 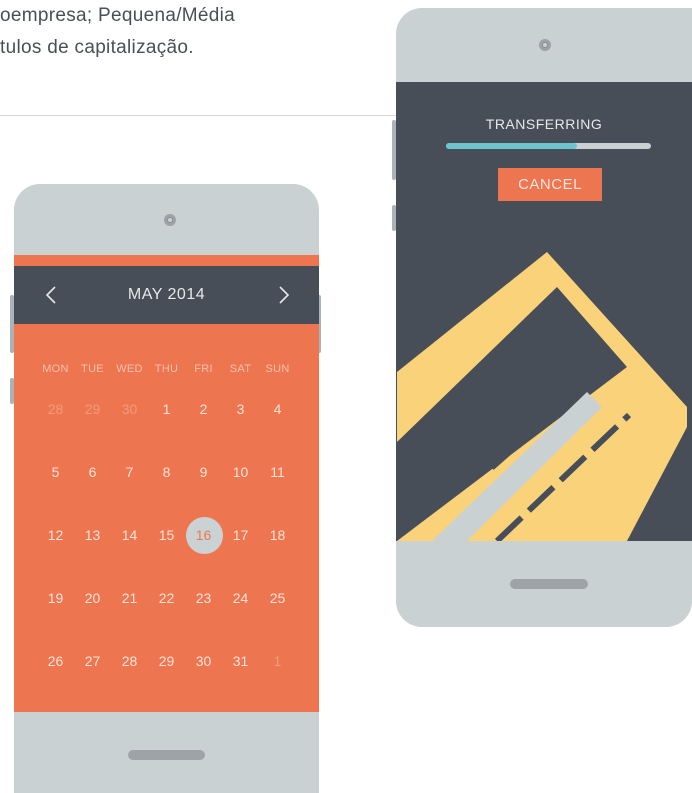 What do you see at coordinates (277, 409) in the screenshot?
I see `calendar-day: 4` at bounding box center [277, 409].